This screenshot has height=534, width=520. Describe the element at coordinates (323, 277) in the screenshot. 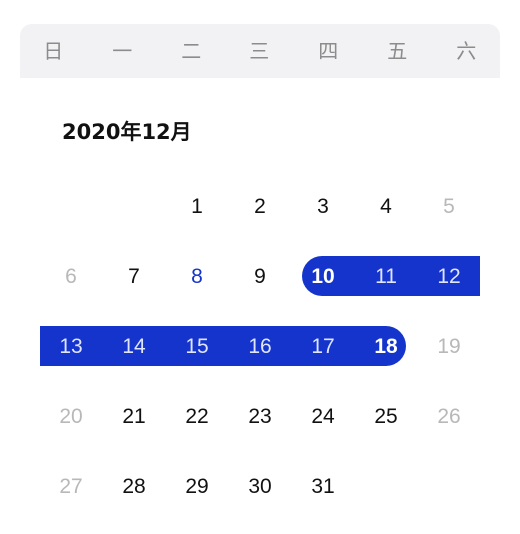

I see `day-cell-10: 10` at that location.